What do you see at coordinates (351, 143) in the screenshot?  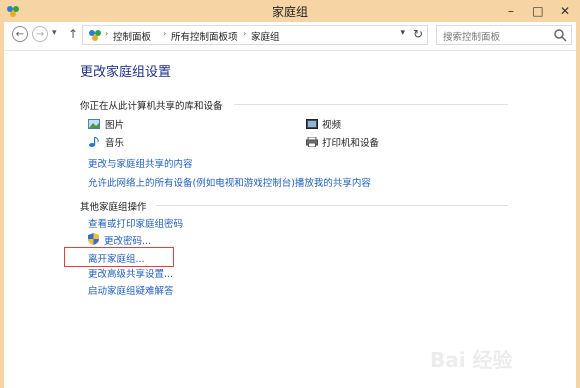 I see `library-printers-label: 打印机和设备` at bounding box center [351, 143].